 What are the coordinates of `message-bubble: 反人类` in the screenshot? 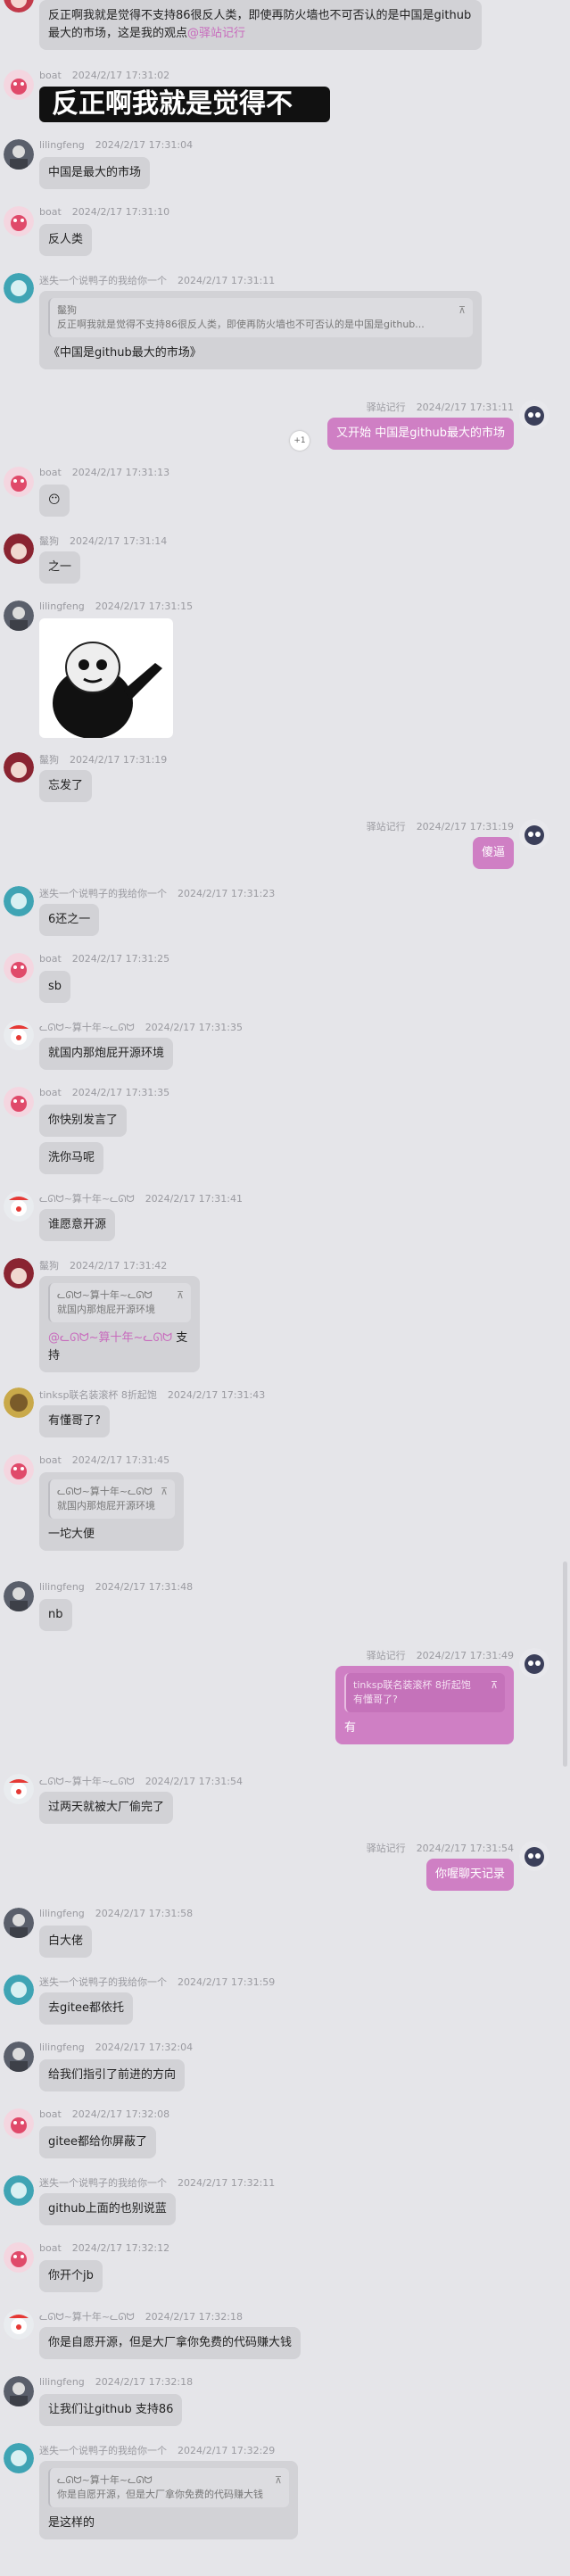 It's located at (66, 240).